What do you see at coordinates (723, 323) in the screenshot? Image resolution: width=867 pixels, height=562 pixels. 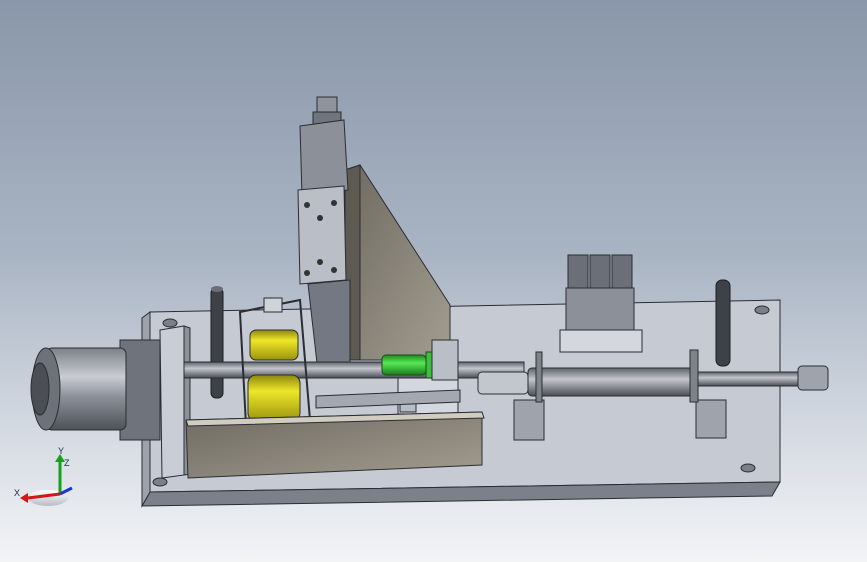 I see `right-handle-lever` at bounding box center [723, 323].